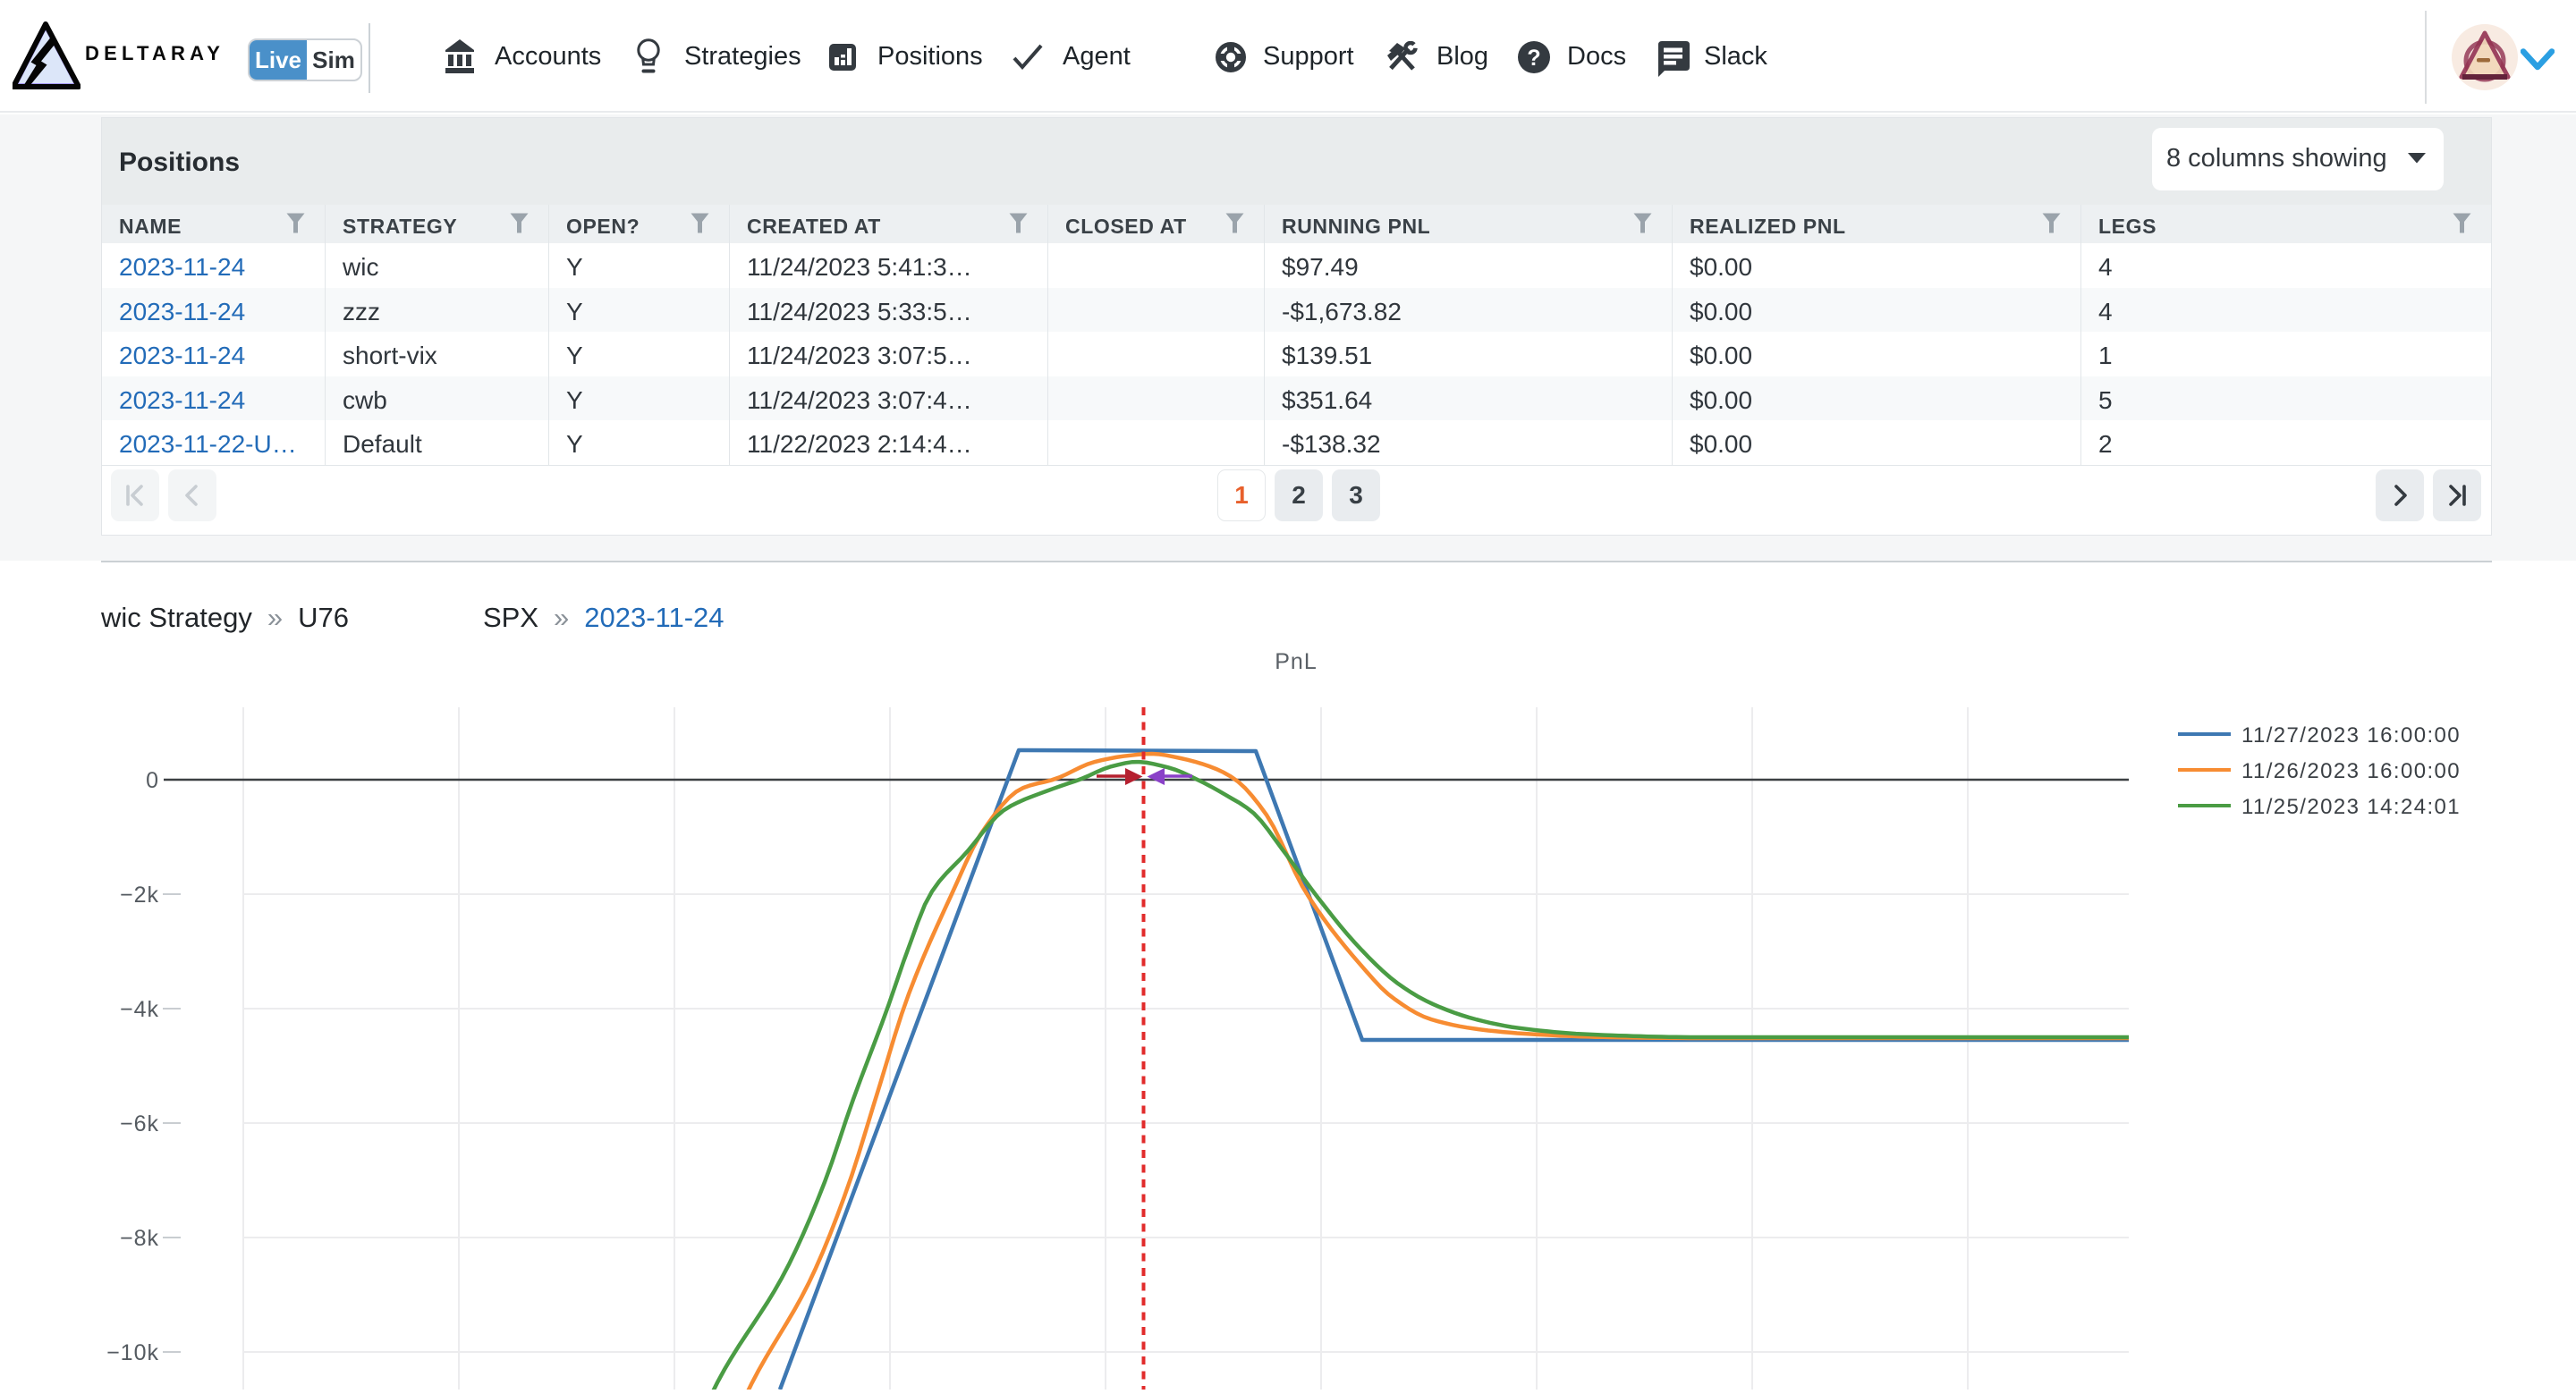 Image resolution: width=2576 pixels, height=1394 pixels. I want to click on svg-text: −2k, so click(139, 895).